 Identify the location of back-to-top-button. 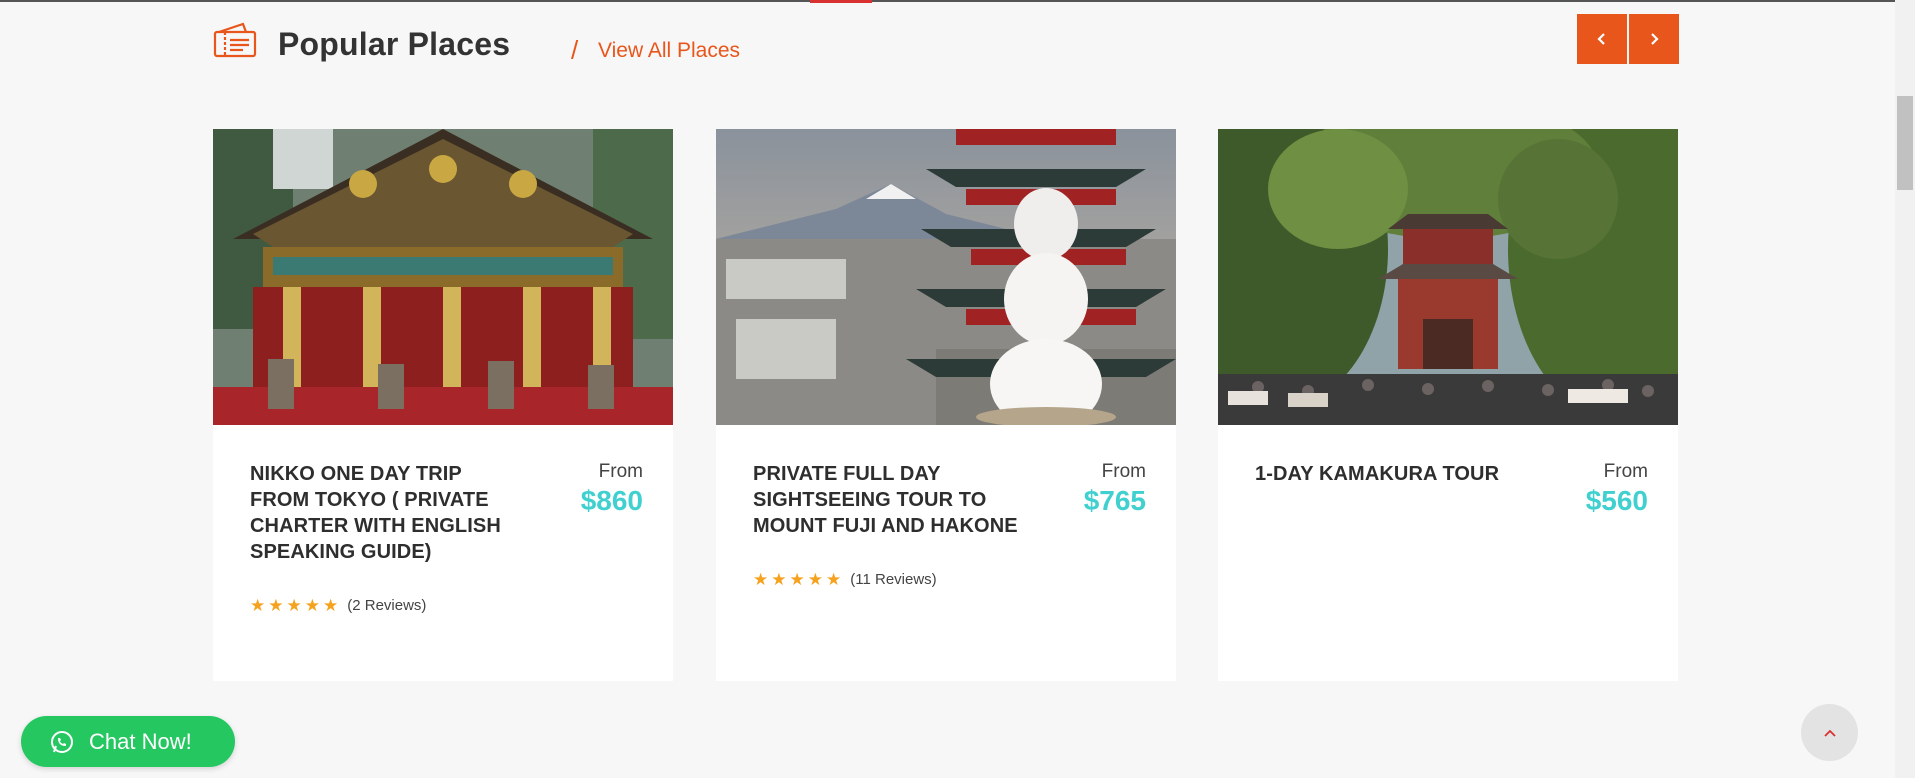
(1829, 732).